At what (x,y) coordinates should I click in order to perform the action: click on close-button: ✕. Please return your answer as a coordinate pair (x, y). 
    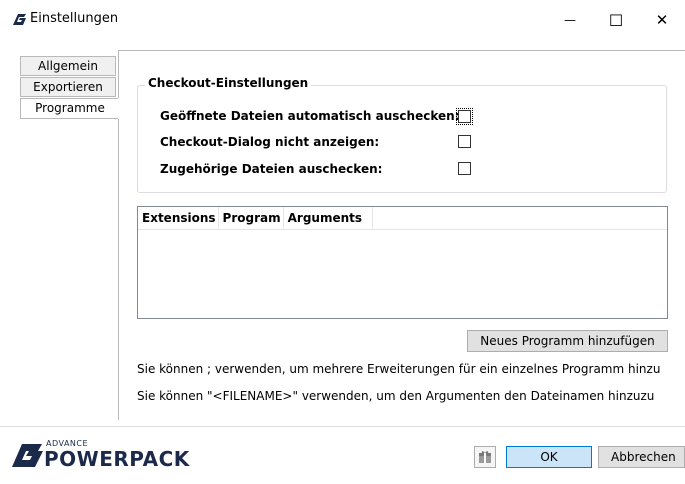
    Looking at the image, I should click on (662, 20).